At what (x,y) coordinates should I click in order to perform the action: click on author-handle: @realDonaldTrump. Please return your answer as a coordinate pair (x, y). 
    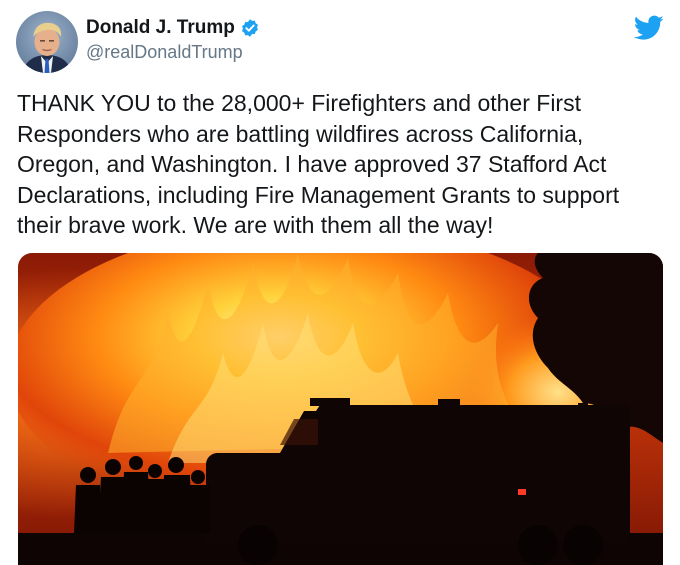
    Looking at the image, I should click on (173, 52).